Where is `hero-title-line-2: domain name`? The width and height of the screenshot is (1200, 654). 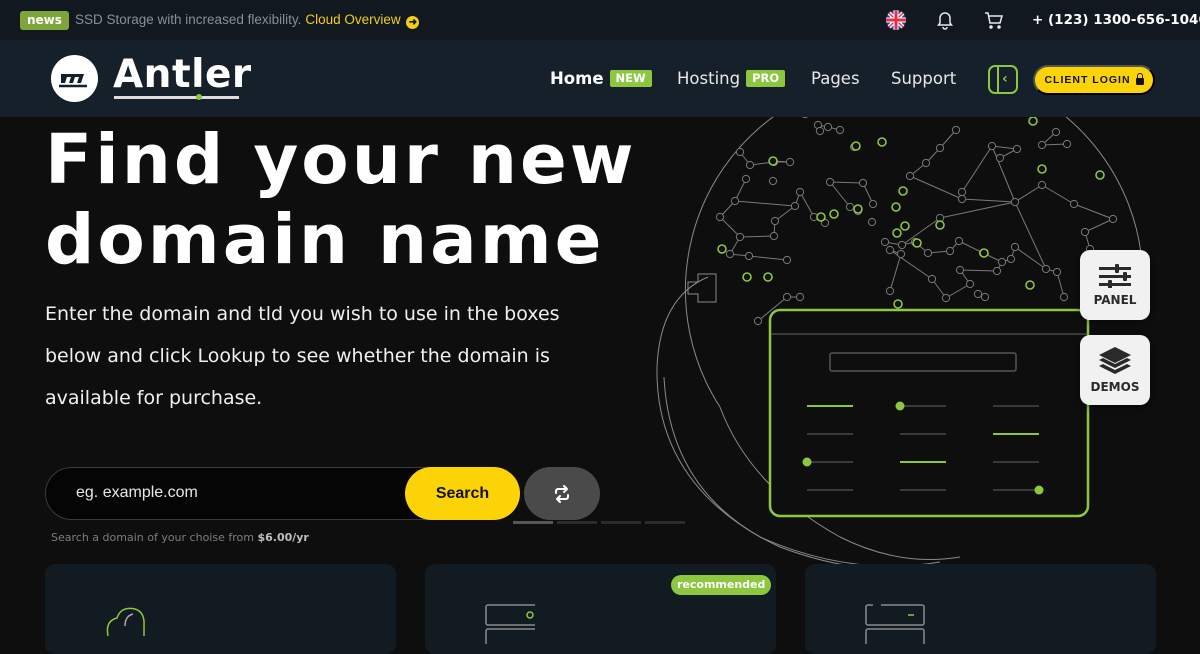 hero-title-line-2: domain name is located at coordinates (325, 240).